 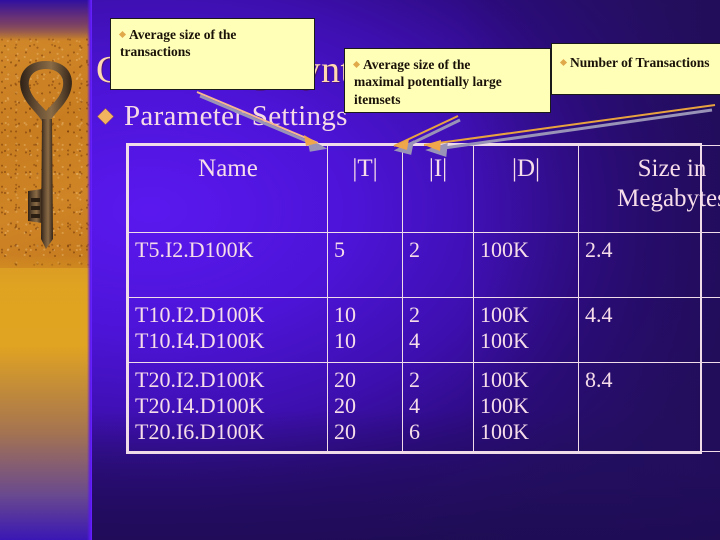 I want to click on value-name: T20.I2.D100K, so click(x=200, y=379).